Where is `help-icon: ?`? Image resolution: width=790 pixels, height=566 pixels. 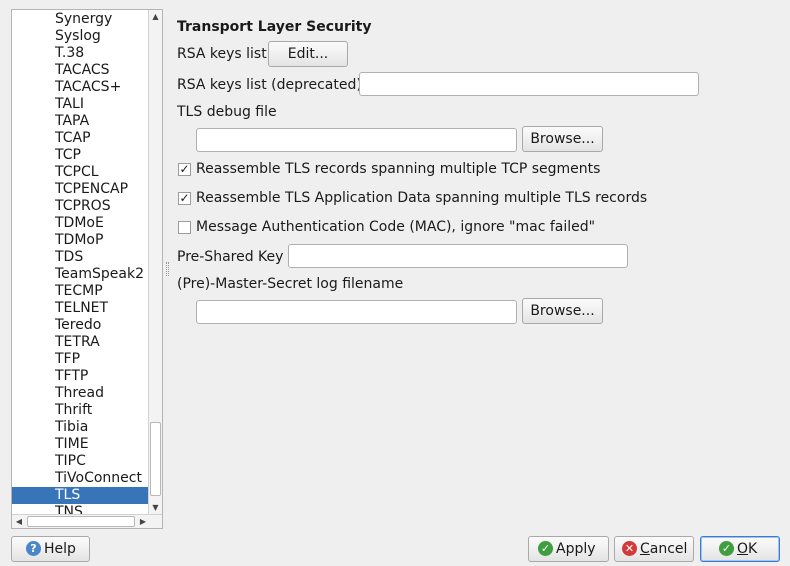 help-icon: ? is located at coordinates (33, 548).